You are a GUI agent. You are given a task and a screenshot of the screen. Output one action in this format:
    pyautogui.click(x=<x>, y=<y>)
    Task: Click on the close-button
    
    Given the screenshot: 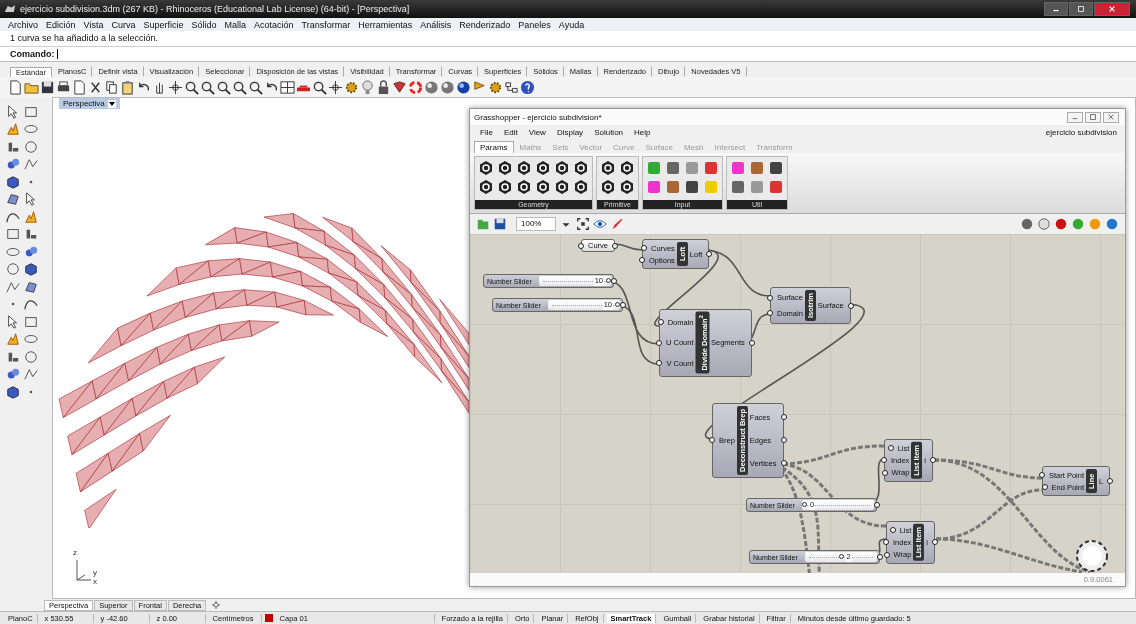 What is the action you would take?
    pyautogui.click(x=1111, y=117)
    